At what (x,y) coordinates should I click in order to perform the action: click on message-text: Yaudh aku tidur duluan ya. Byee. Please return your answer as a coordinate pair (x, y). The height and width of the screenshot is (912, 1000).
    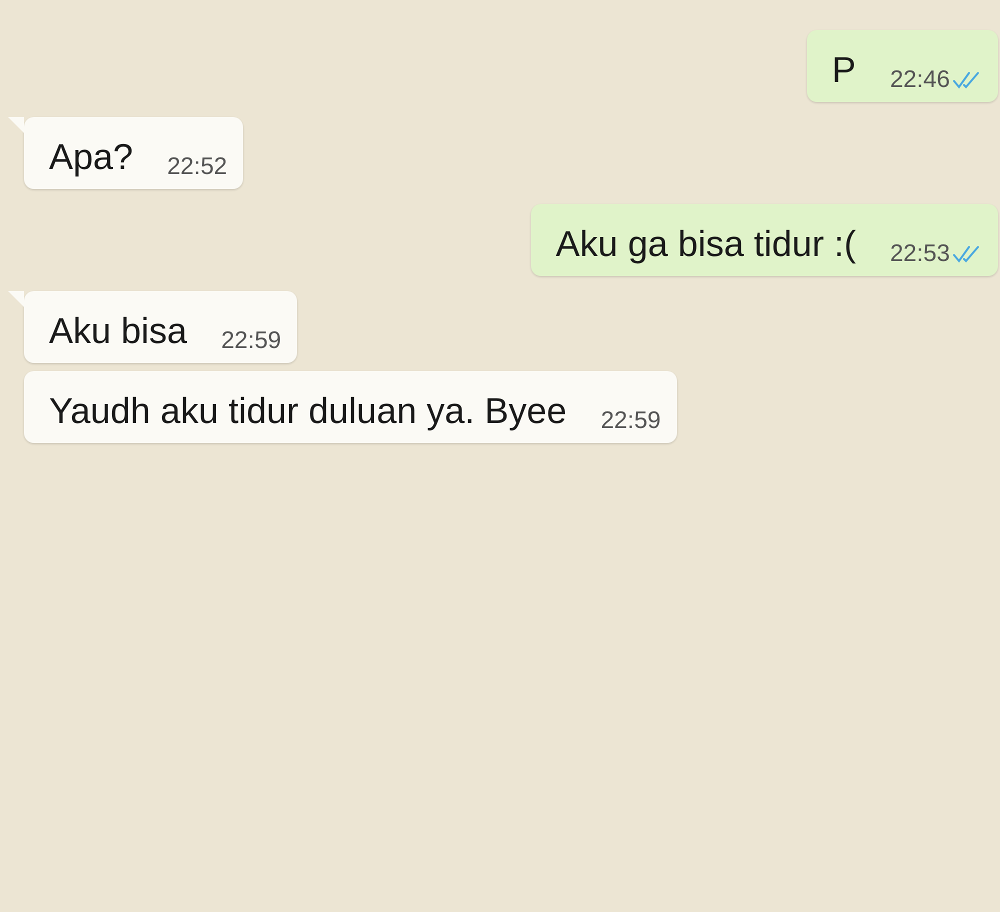
    Looking at the image, I should click on (308, 411).